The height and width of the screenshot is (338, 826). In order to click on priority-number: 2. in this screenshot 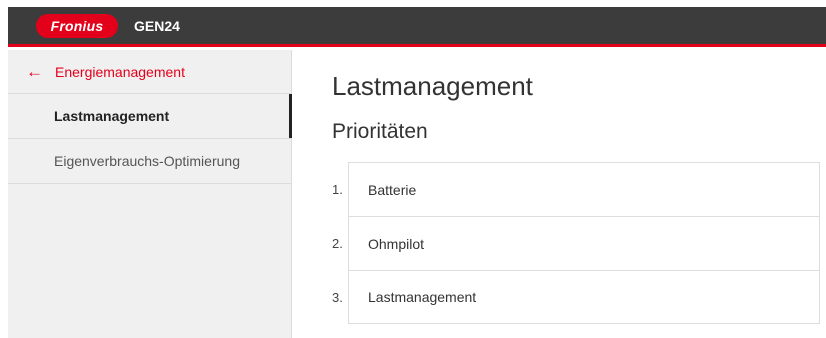, I will do `click(337, 243)`.